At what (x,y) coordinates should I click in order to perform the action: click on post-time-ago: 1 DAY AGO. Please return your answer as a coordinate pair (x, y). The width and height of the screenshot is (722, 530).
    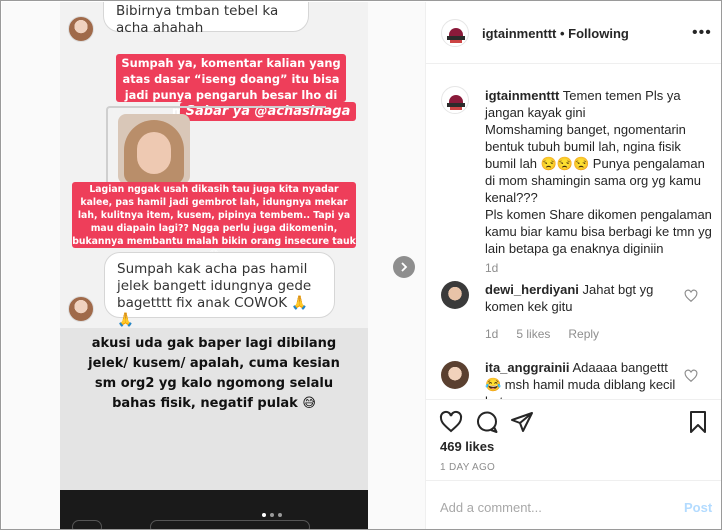
    Looking at the image, I should click on (467, 467).